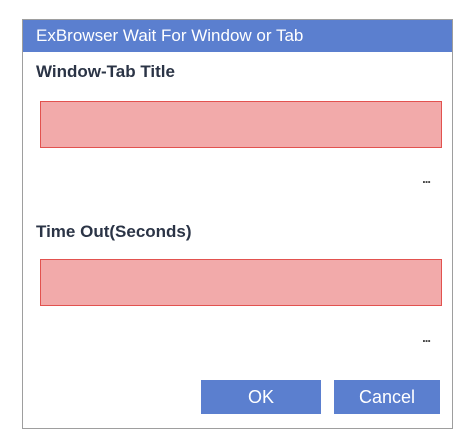 The image size is (462, 436). Describe the element at coordinates (241, 124) in the screenshot. I see `window-tab-title-input` at that location.